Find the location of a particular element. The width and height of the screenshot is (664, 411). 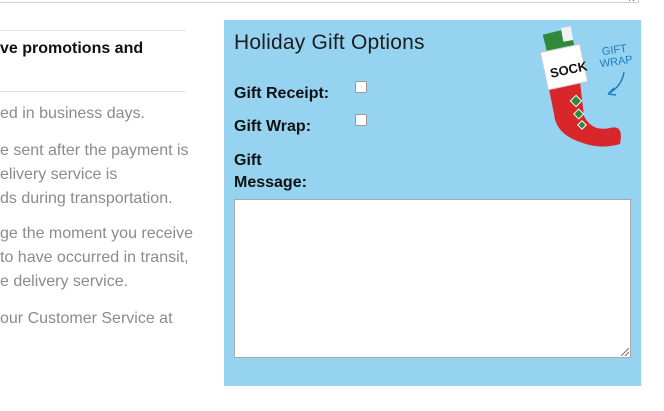

gift-message-label-line: Message: is located at coordinates (270, 182).